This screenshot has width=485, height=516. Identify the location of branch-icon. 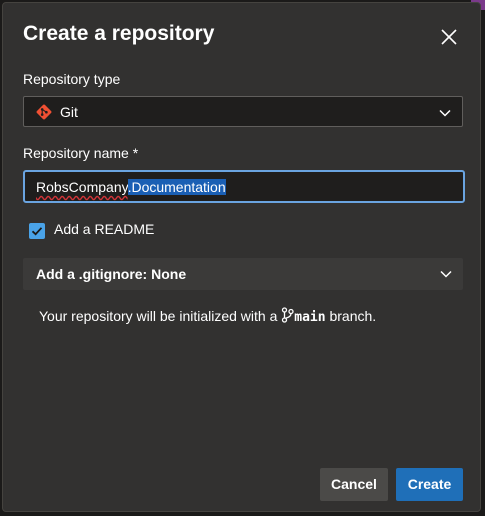
(288, 315).